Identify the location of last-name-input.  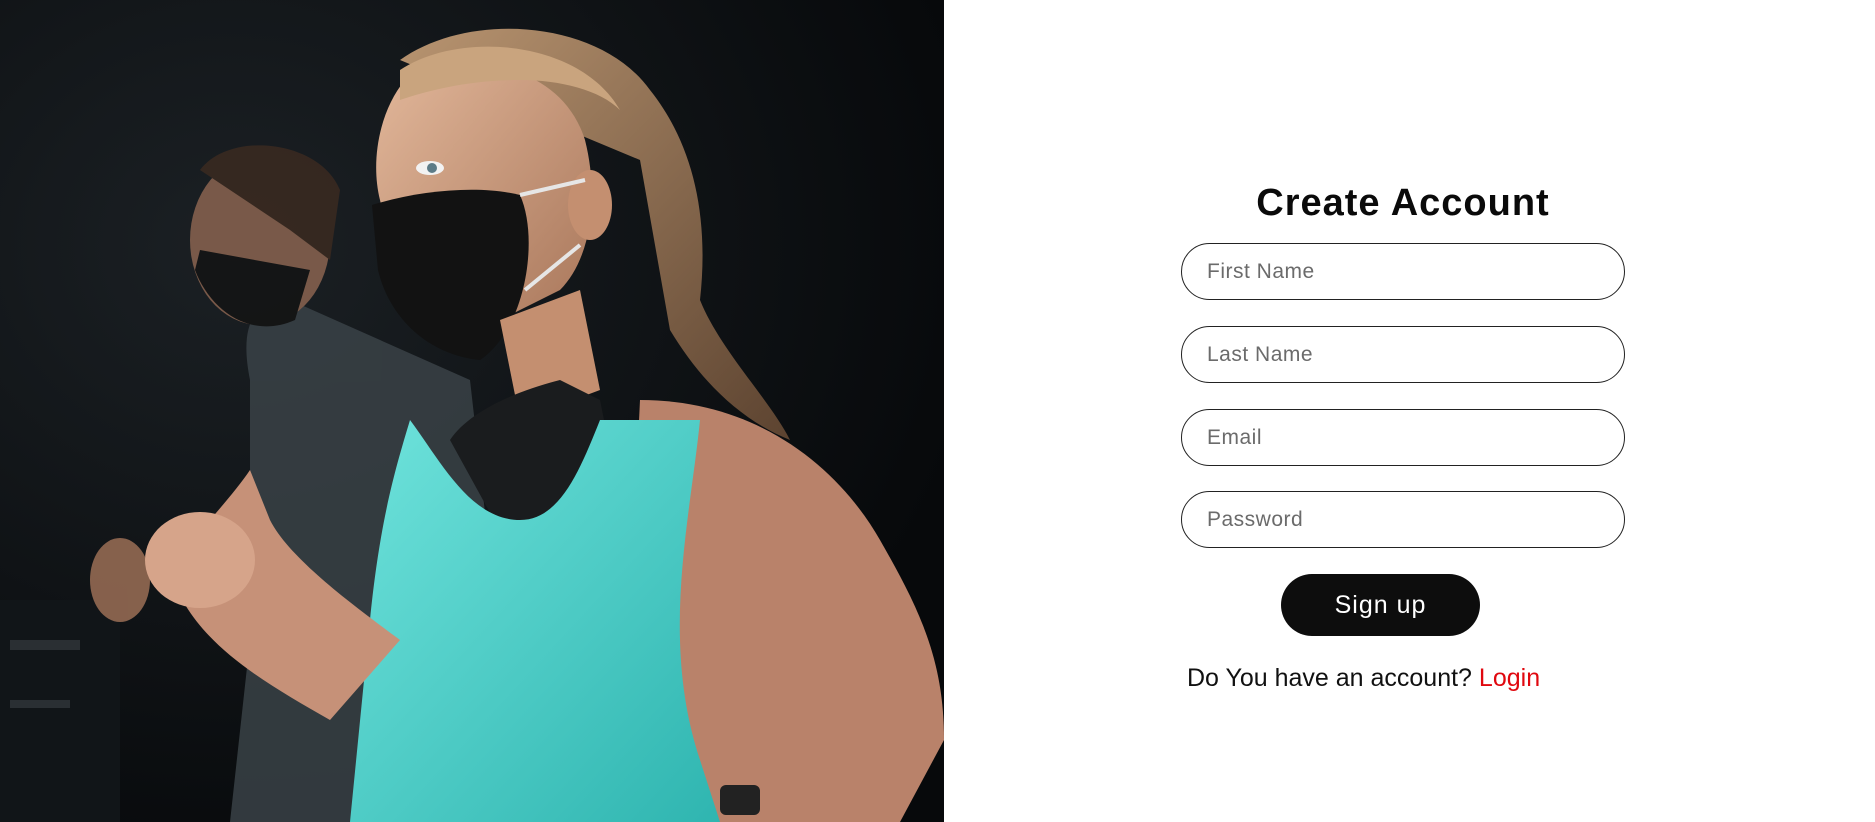
(1403, 354).